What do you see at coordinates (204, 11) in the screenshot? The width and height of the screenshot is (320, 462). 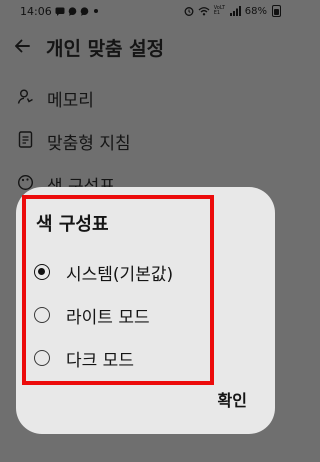 I see `wifi-icon` at bounding box center [204, 11].